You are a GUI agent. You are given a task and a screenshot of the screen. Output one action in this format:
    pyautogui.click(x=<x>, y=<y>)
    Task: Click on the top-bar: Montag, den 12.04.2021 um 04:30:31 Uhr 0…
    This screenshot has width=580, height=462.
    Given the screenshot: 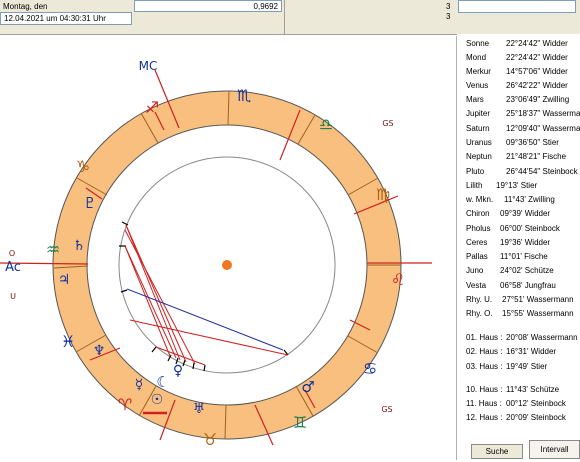 What is the action you would take?
    pyautogui.click(x=290, y=17)
    